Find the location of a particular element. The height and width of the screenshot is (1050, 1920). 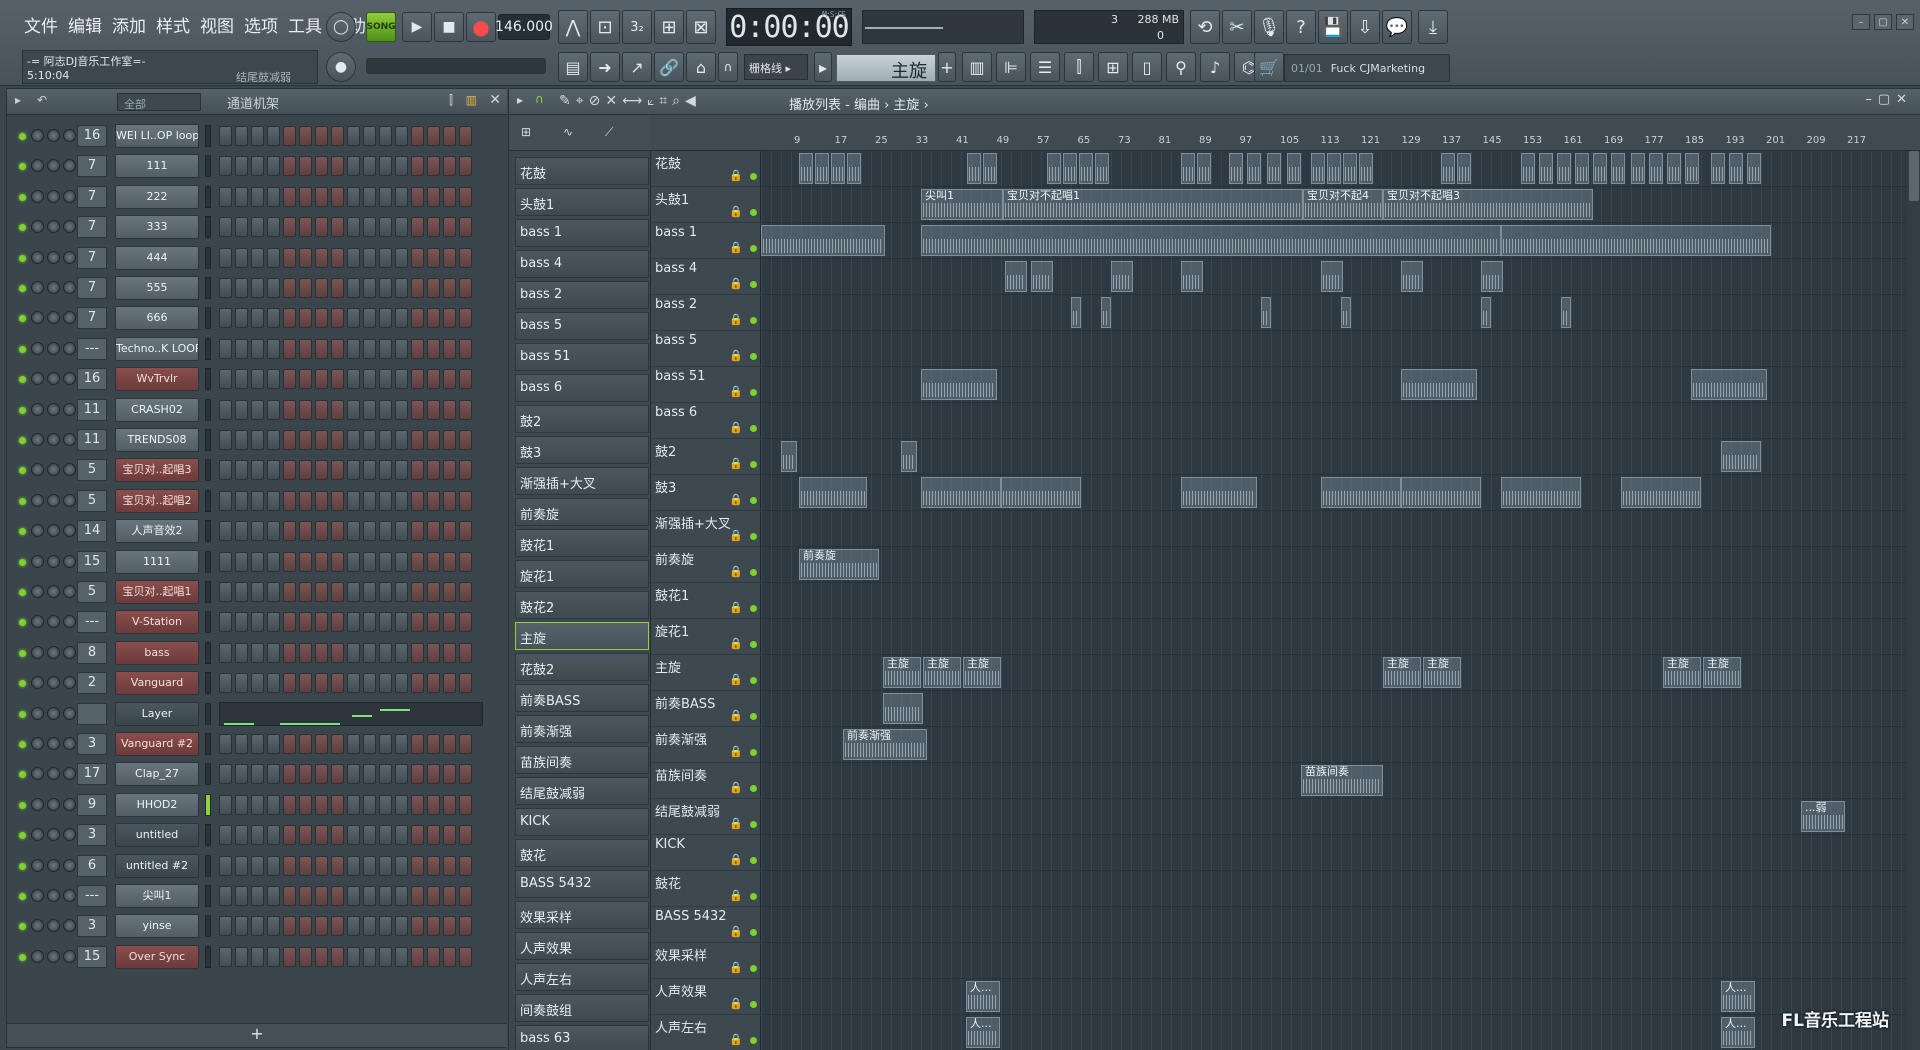

shop-icon: 🛒 is located at coordinates (1269, 67).